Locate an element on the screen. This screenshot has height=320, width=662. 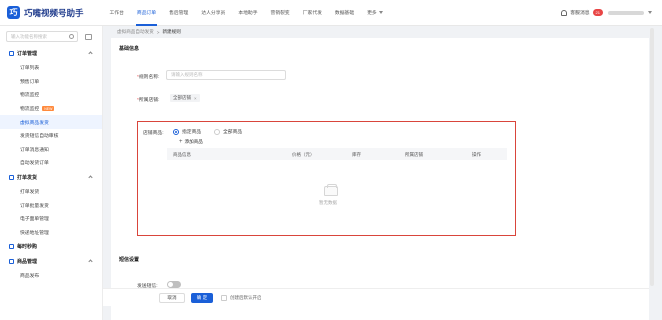
nav-after-sales: 售后管理 is located at coordinates (179, 13).